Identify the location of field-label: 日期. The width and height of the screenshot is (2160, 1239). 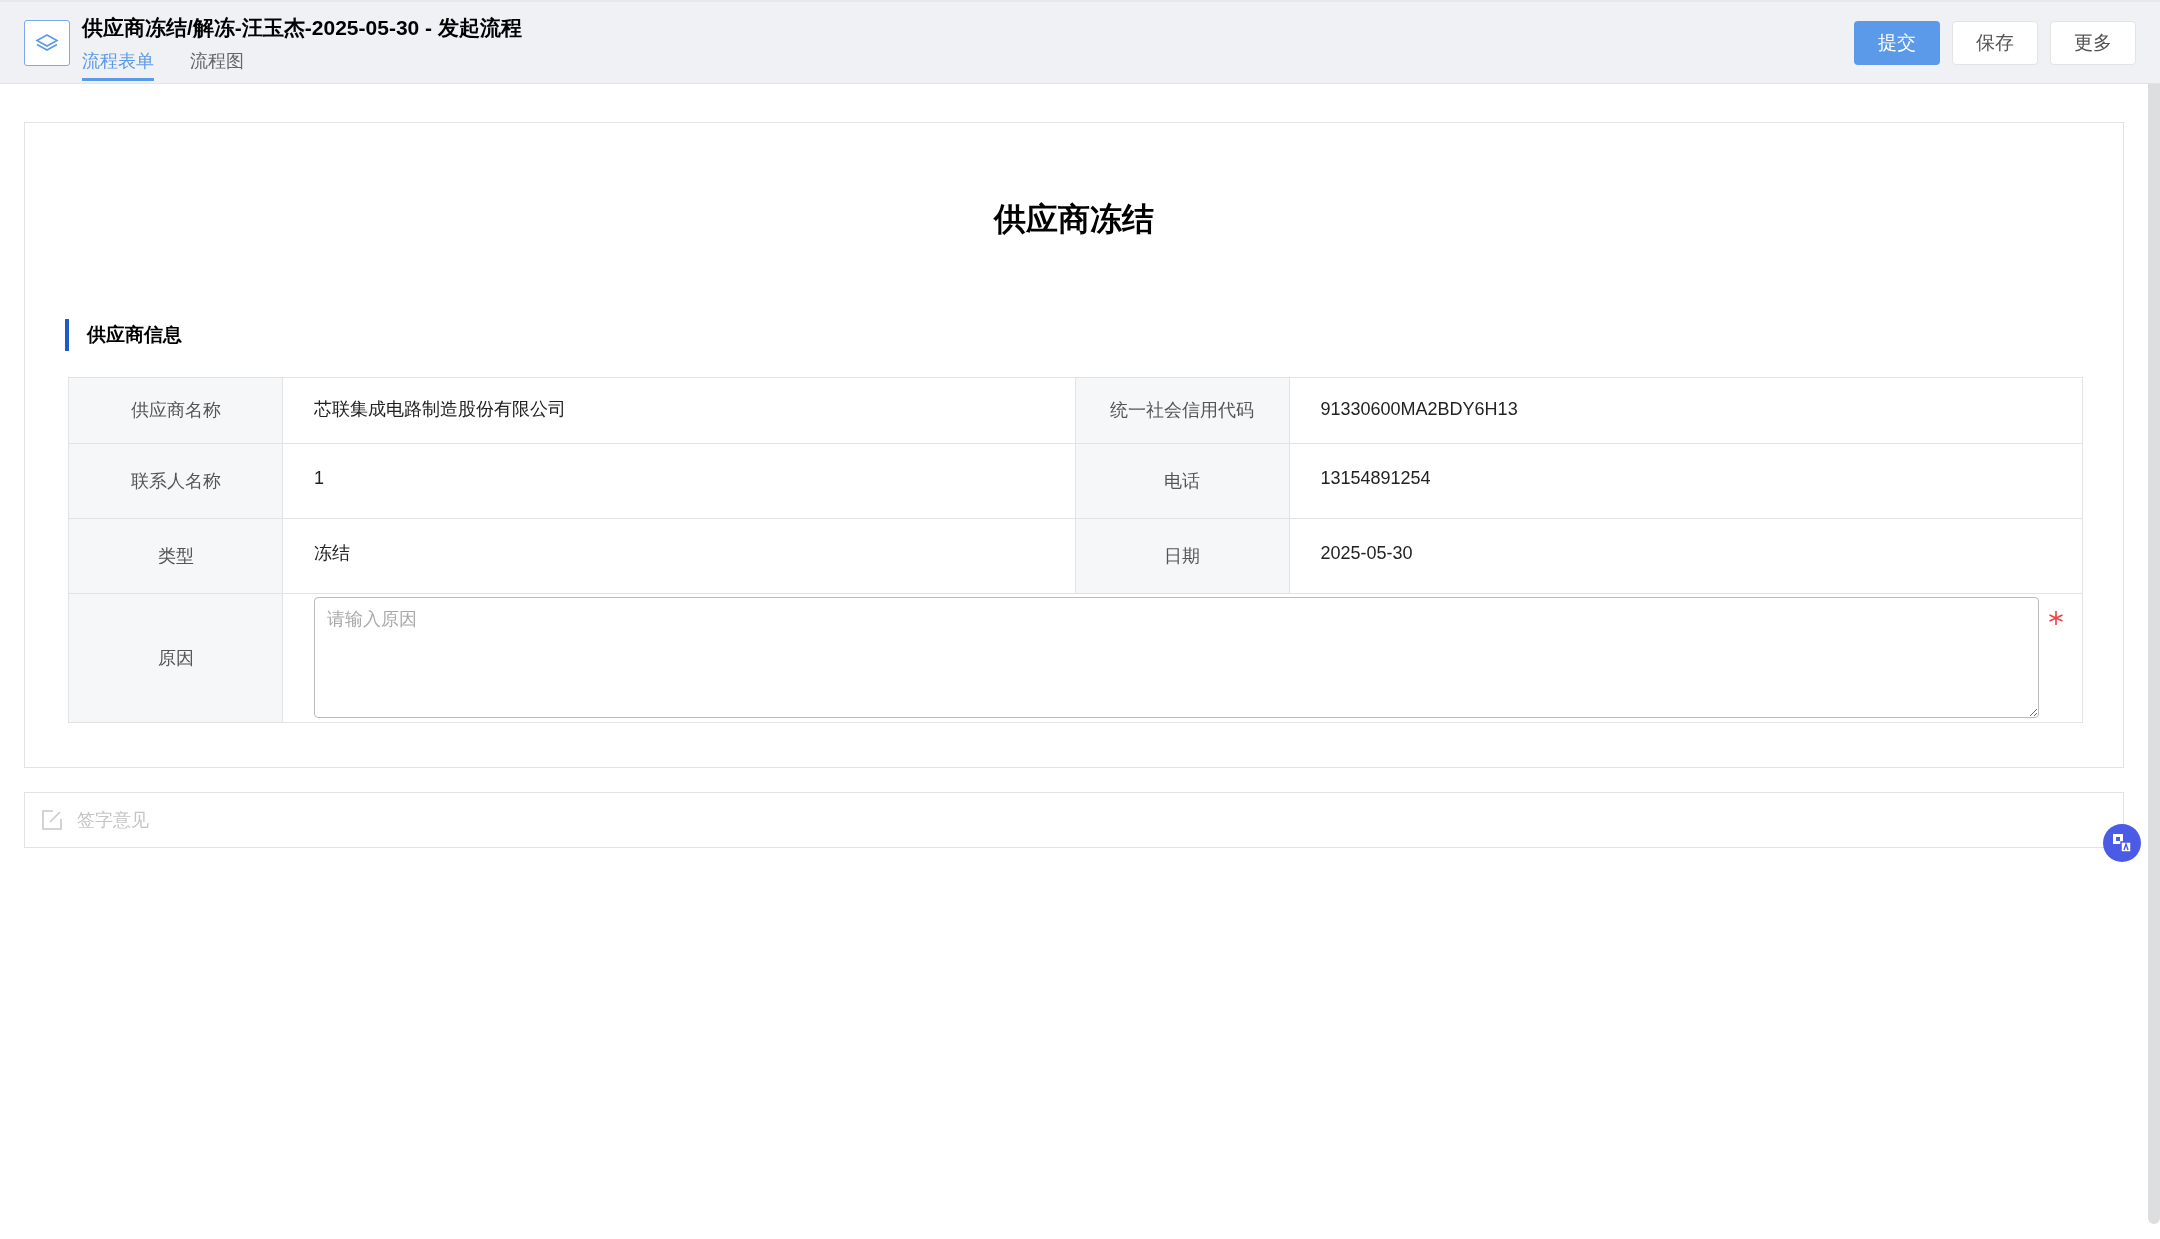
(1182, 556).